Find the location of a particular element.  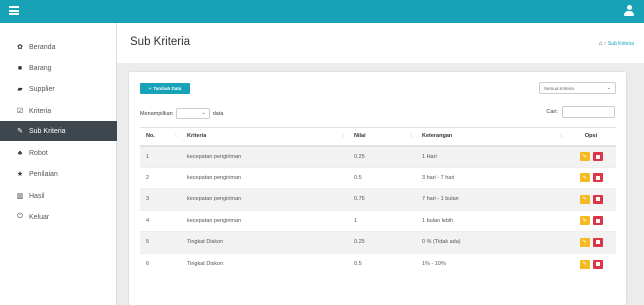

cell-keterangan: 7 hari - 1 bulan is located at coordinates (491, 199).